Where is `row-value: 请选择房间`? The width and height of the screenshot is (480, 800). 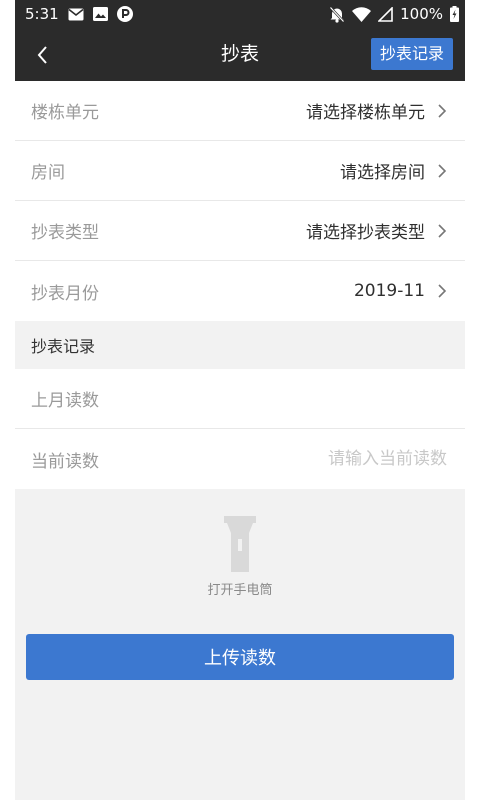 row-value: 请选择房间 is located at coordinates (382, 173).